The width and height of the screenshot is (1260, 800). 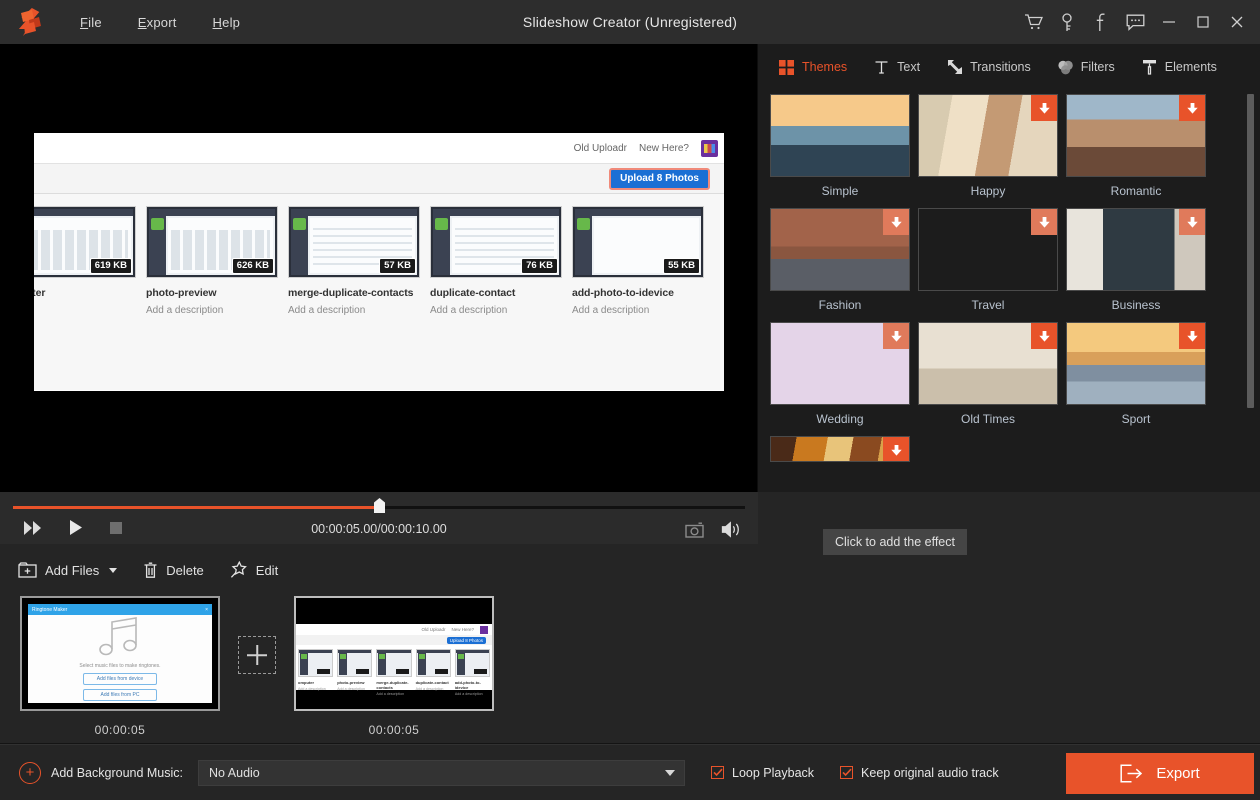 What do you see at coordinates (316, 663) in the screenshot?
I see `slide2-photo-thumb` at bounding box center [316, 663].